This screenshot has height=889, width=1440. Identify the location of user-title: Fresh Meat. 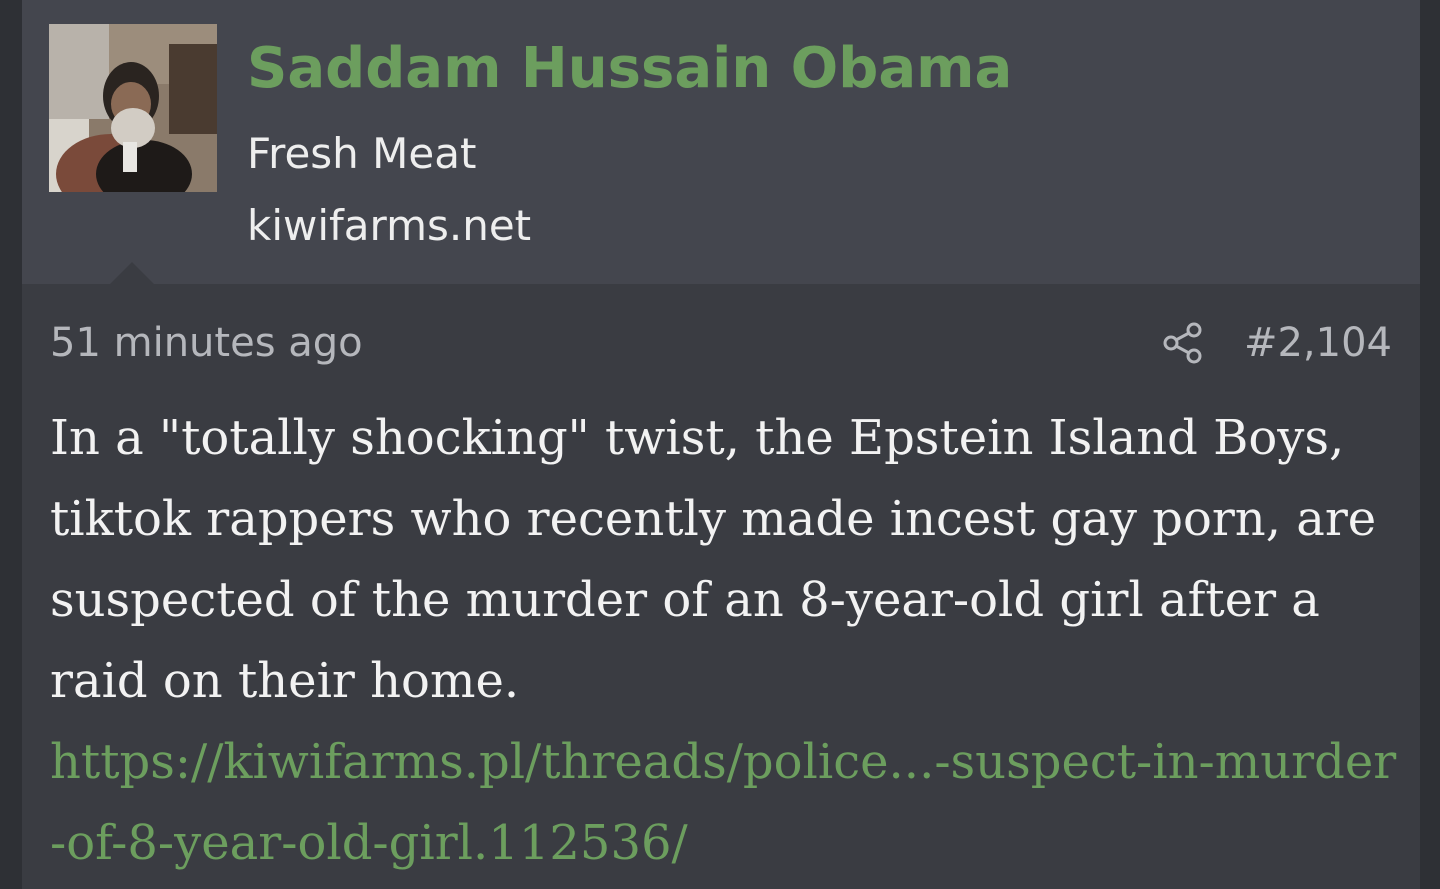
(362, 153).